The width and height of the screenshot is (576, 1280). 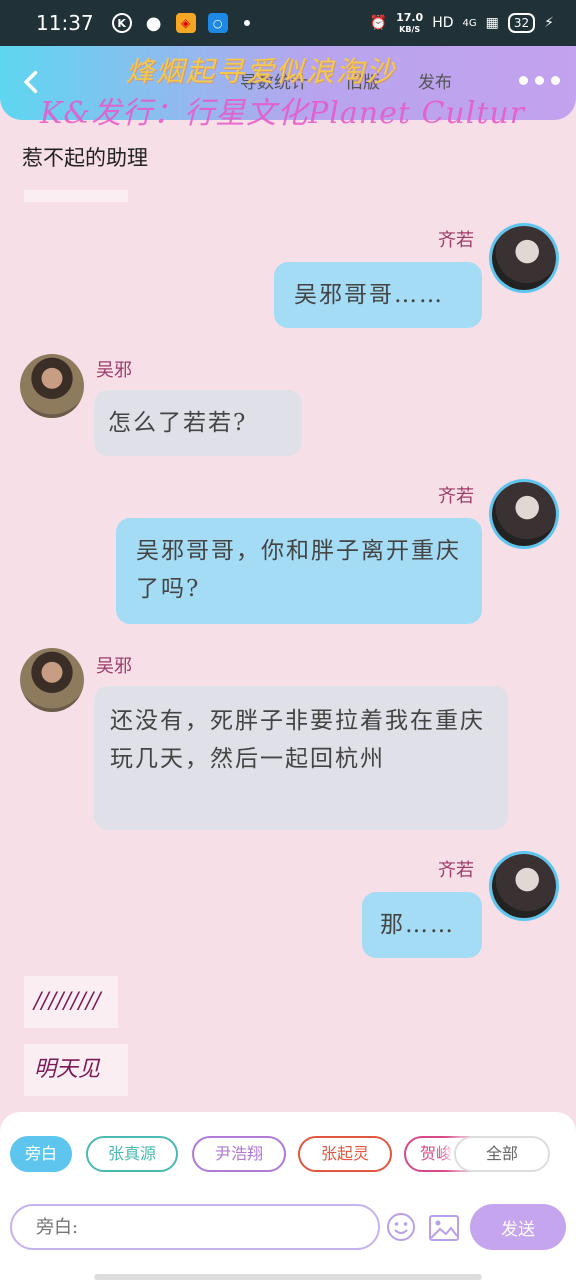 What do you see at coordinates (85, 158) in the screenshot?
I see `previous-message-text: 惹不起的助理` at bounding box center [85, 158].